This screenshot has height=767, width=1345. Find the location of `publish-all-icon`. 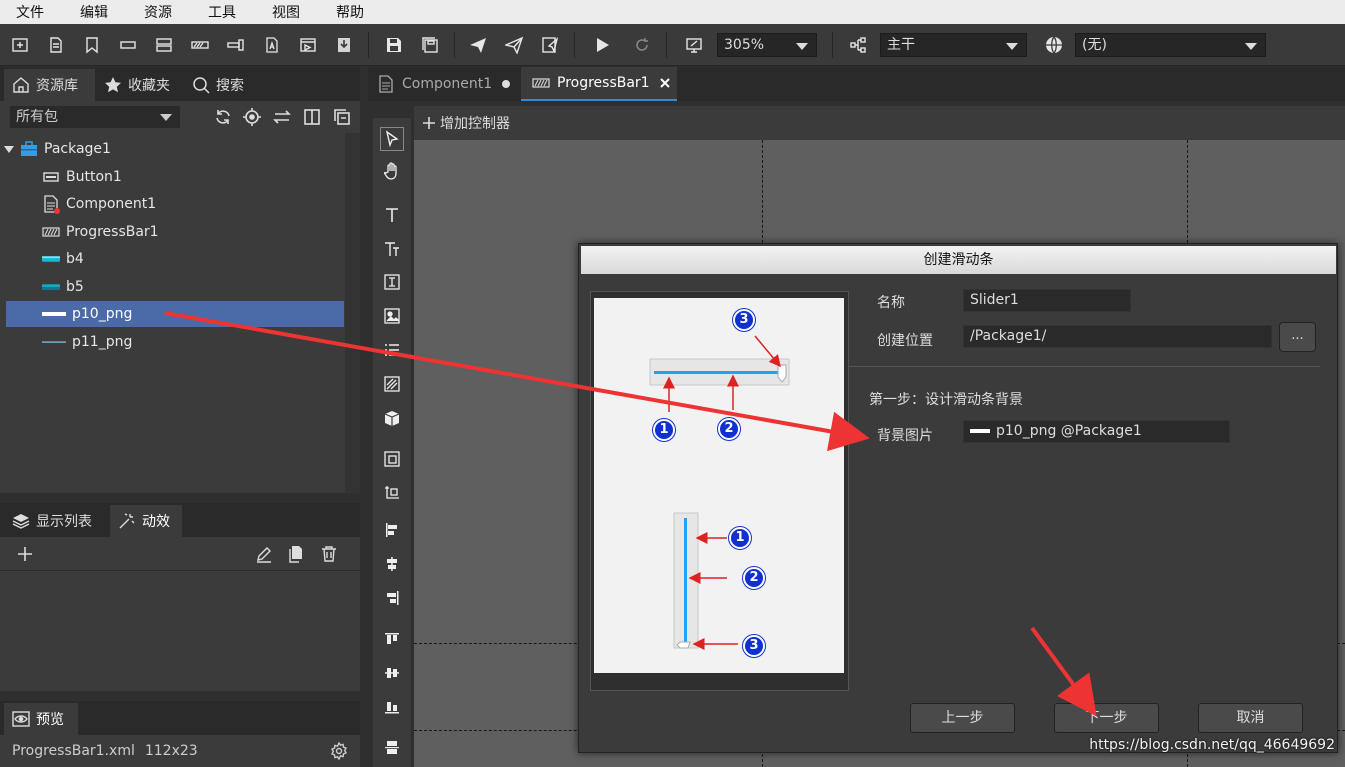

publish-all-icon is located at coordinates (514, 45).